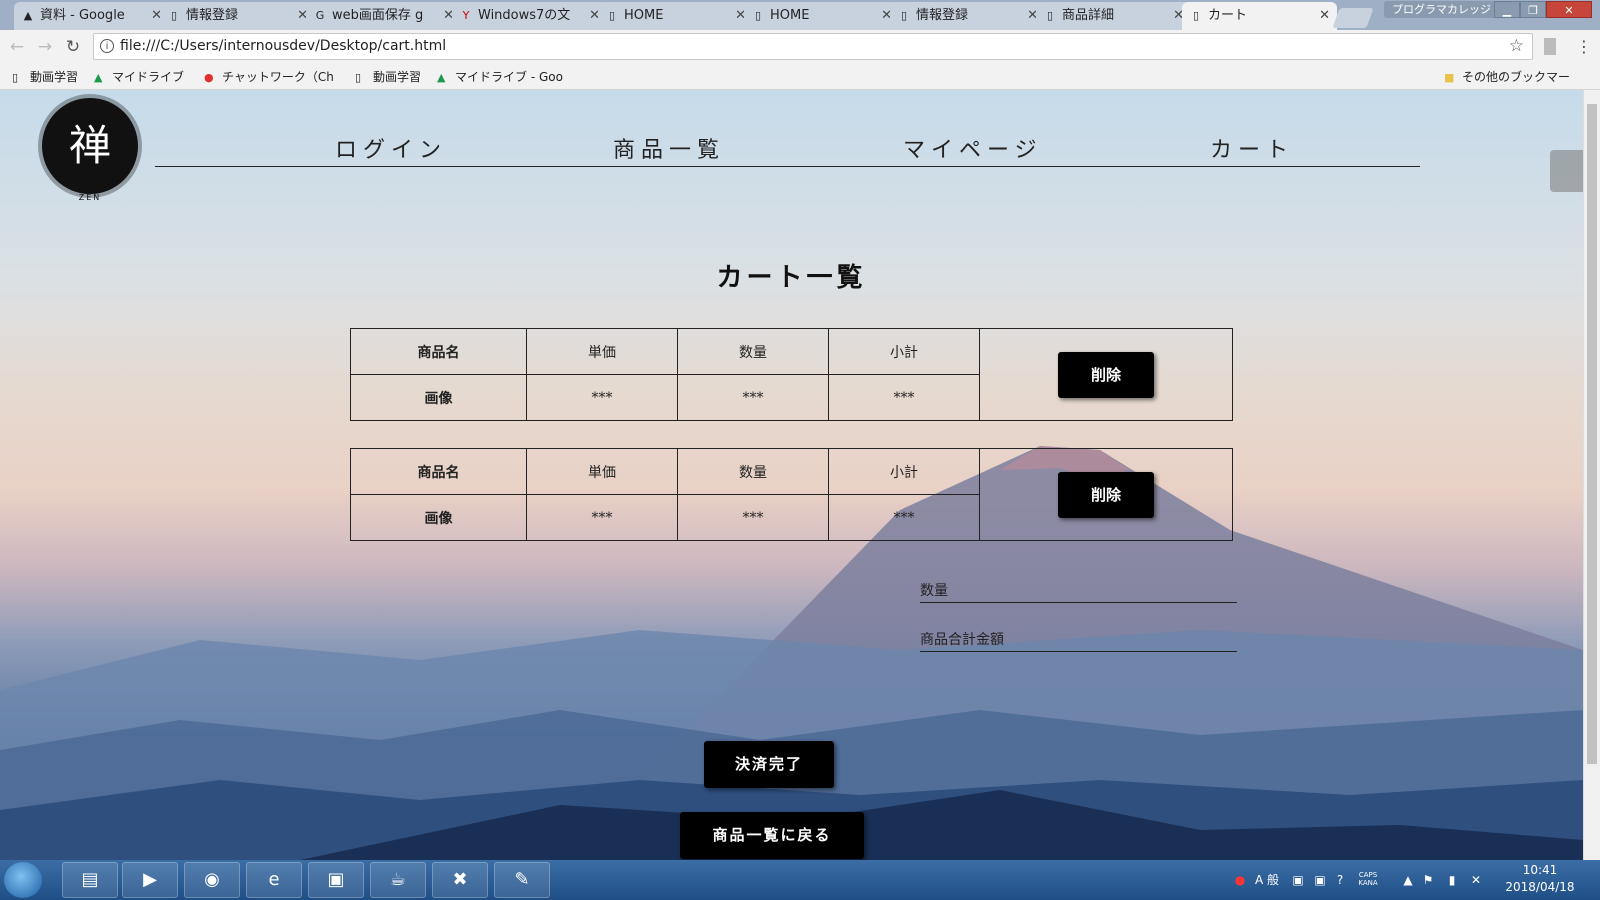 The height and width of the screenshot is (900, 1600). I want to click on flag-icon: ⚑, so click(1428, 880).